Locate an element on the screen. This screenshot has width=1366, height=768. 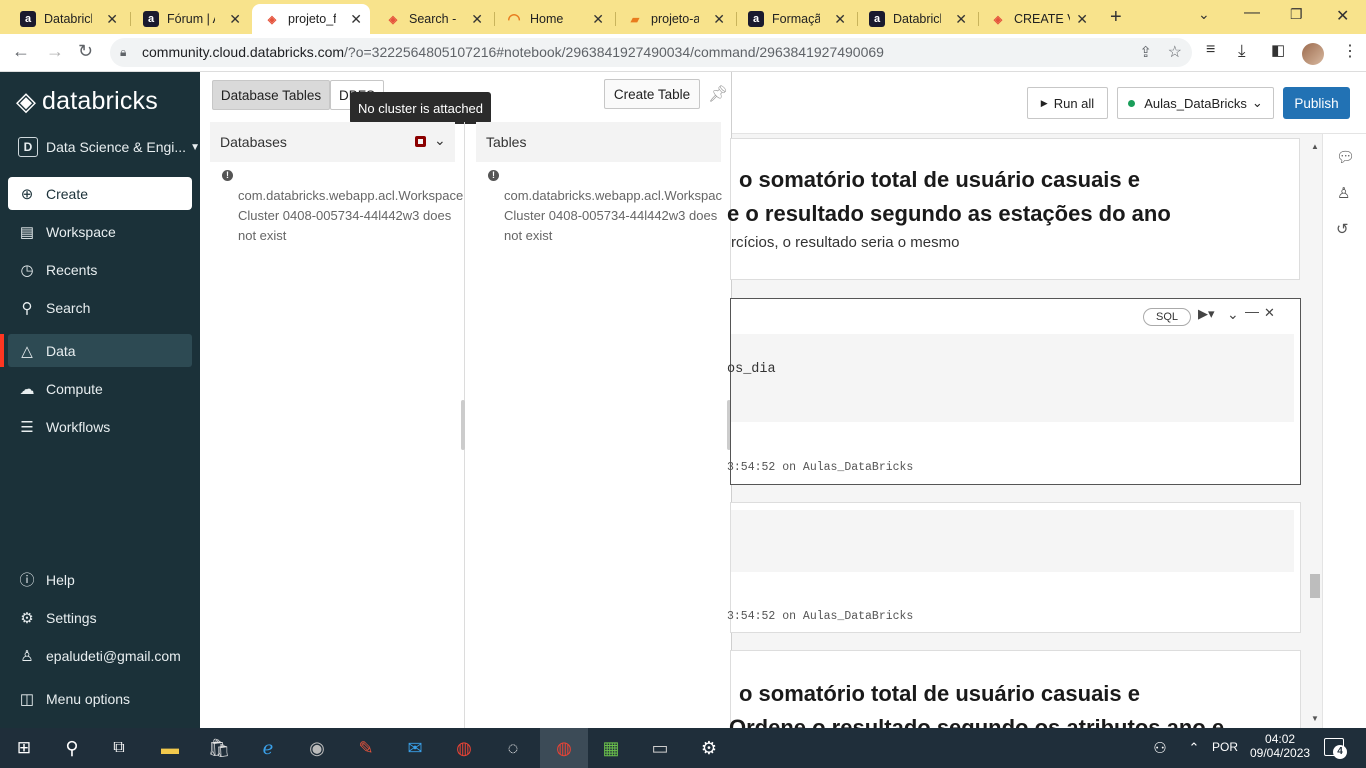
browser-tab-4: ◈ Search - Databricks ✕ is located at coordinates (432, 19).